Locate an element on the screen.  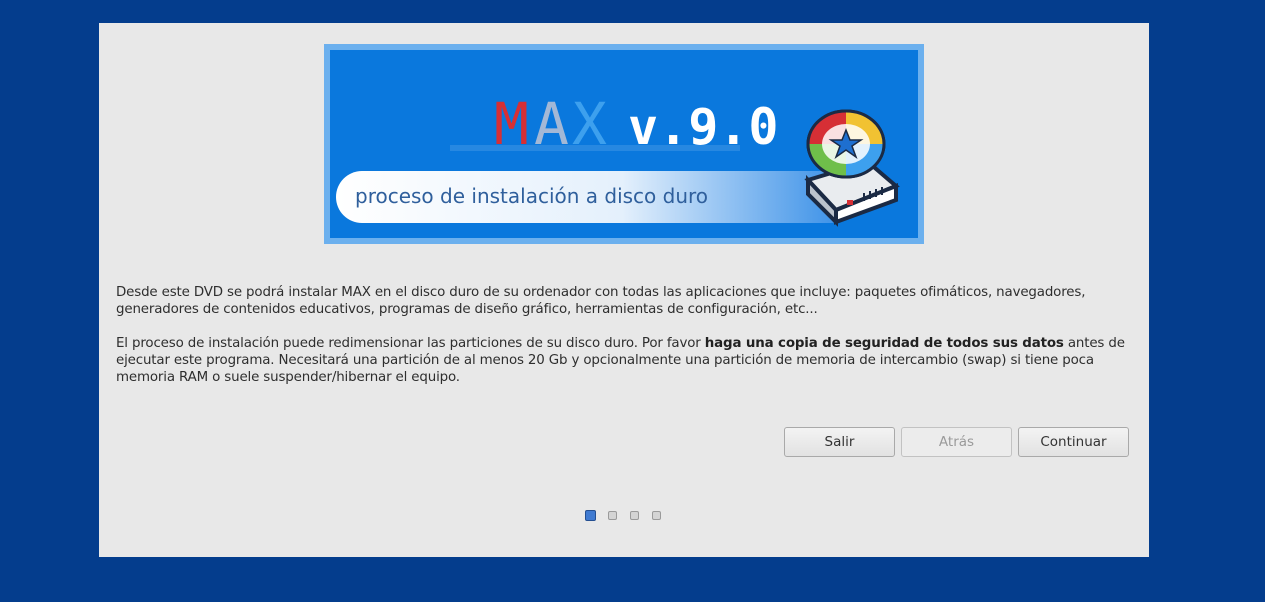
back-button: Atrás is located at coordinates (956, 442).